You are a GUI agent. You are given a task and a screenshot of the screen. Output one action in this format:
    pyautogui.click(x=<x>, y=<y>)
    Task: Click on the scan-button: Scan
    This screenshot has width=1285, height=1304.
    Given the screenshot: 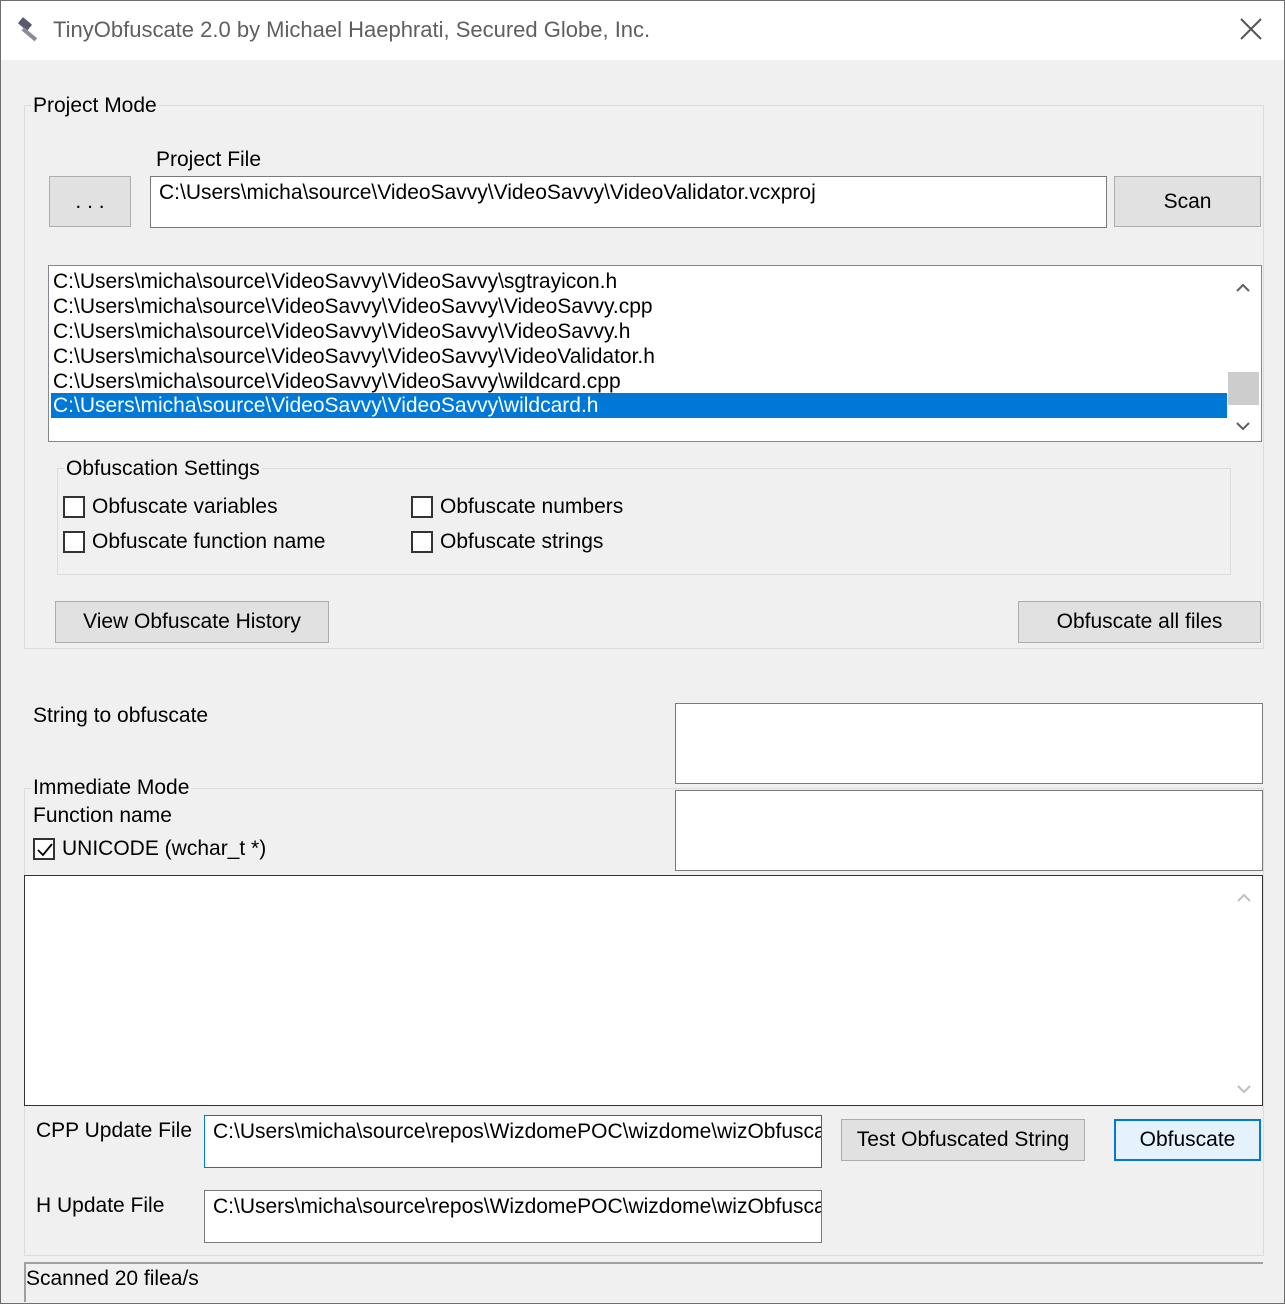 What is the action you would take?
    pyautogui.click(x=1187, y=201)
    